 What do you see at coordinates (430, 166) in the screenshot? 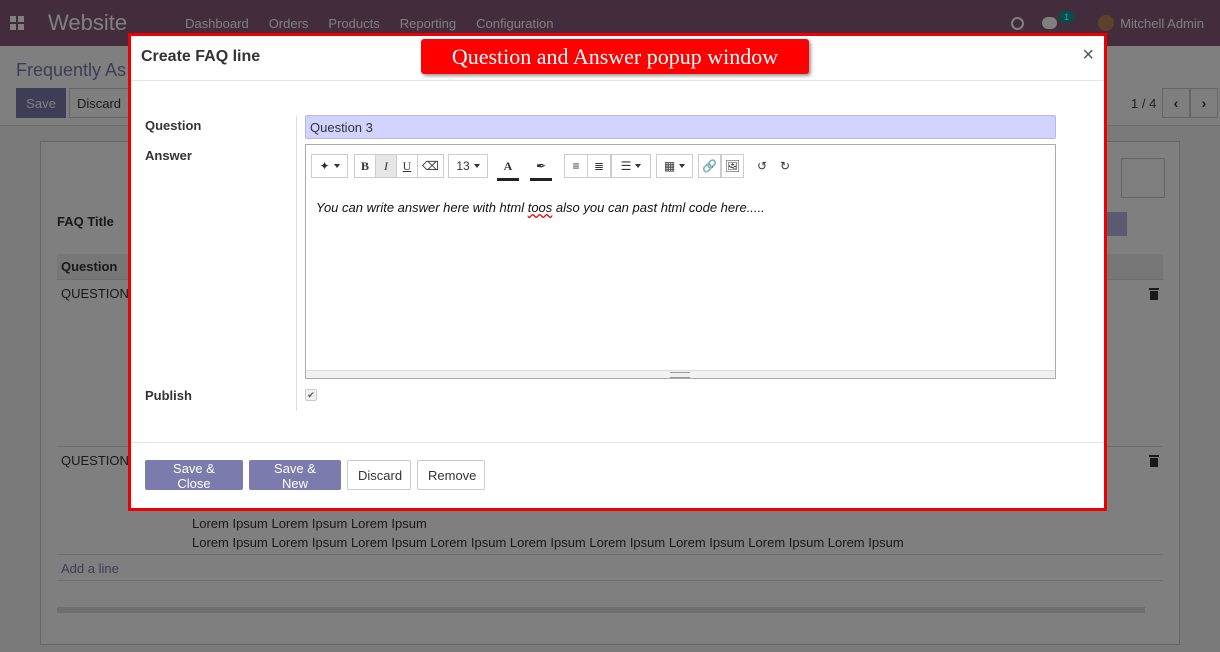
I see `eraser-icon: ⌫` at bounding box center [430, 166].